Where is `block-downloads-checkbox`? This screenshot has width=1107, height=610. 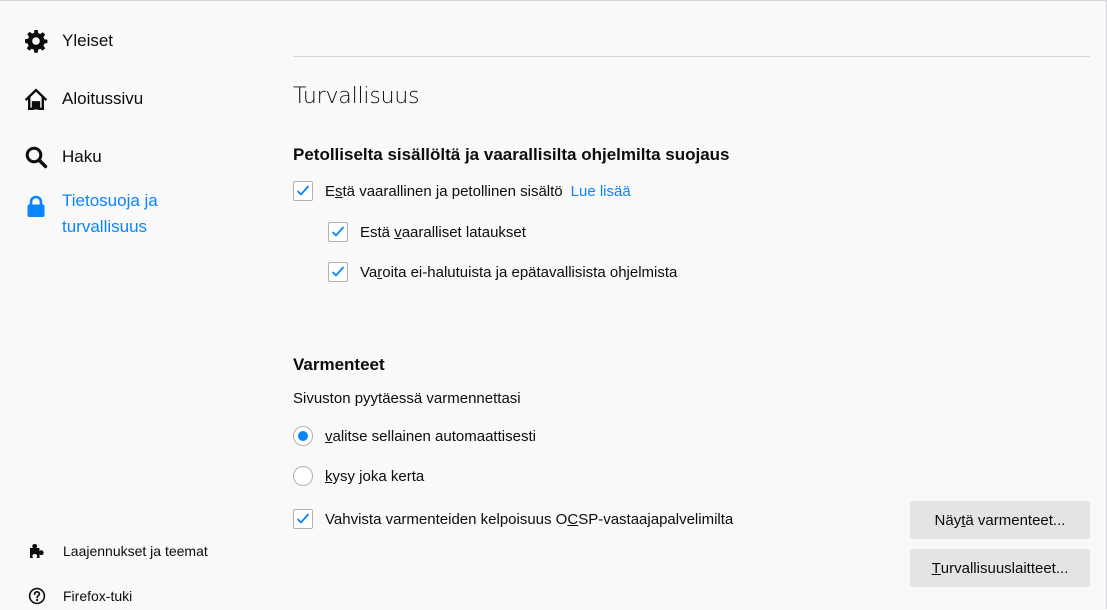
block-downloads-checkbox is located at coordinates (338, 232).